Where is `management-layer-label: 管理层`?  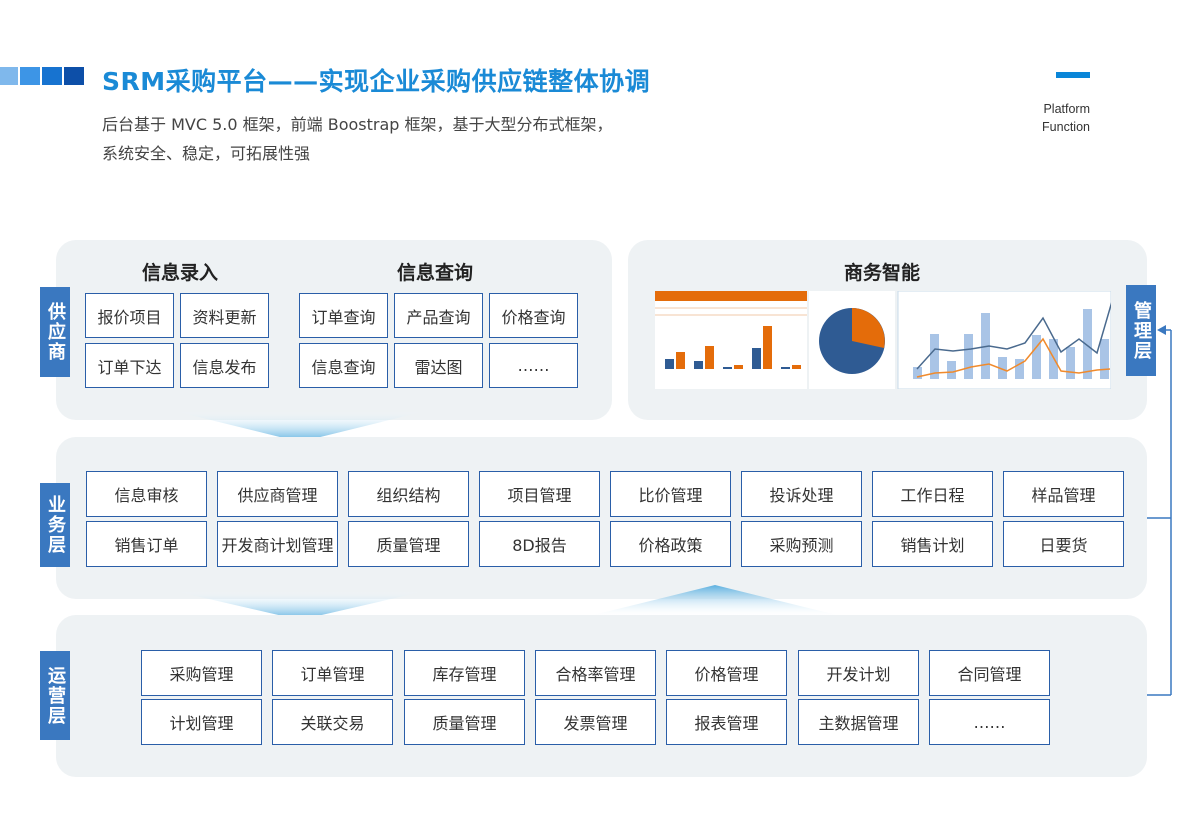
management-layer-label: 管理层 is located at coordinates (1141, 330).